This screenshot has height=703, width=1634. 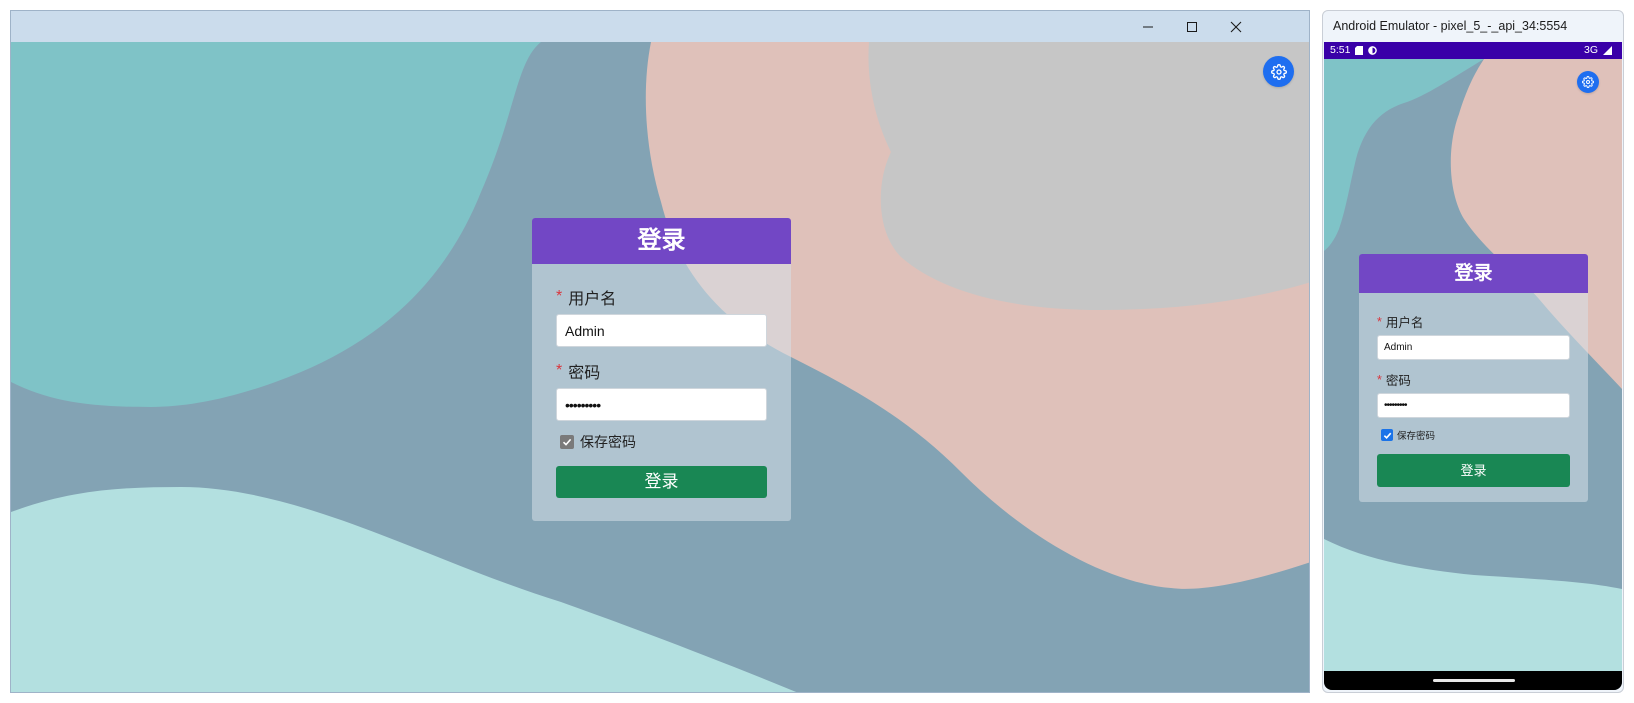 What do you see at coordinates (1607, 50) in the screenshot?
I see `signal-icon` at bounding box center [1607, 50].